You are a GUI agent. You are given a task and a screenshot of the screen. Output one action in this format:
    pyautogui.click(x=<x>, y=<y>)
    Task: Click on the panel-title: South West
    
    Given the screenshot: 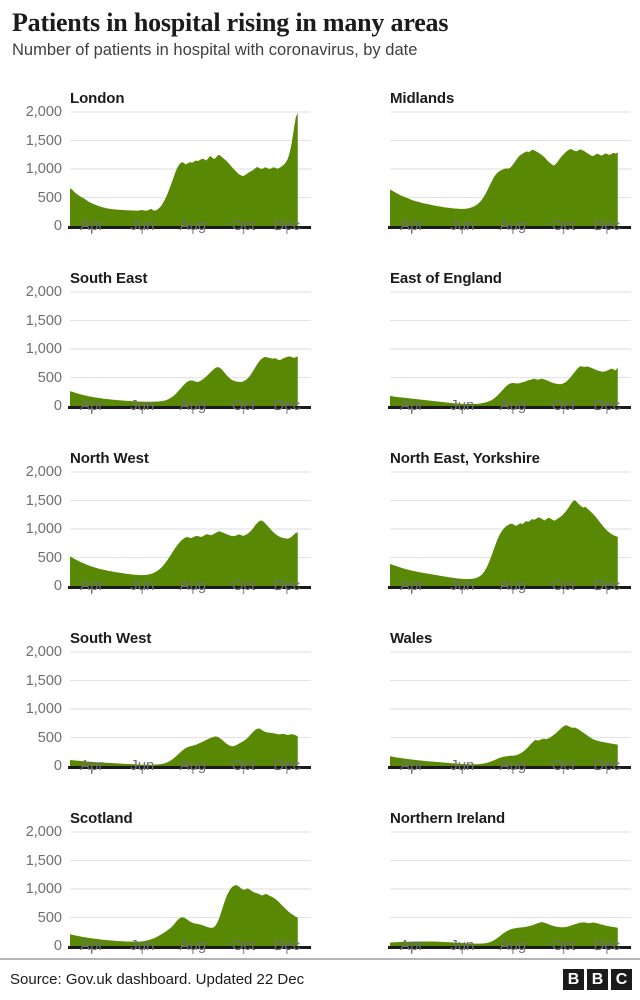 What is the action you would take?
    pyautogui.click(x=111, y=638)
    